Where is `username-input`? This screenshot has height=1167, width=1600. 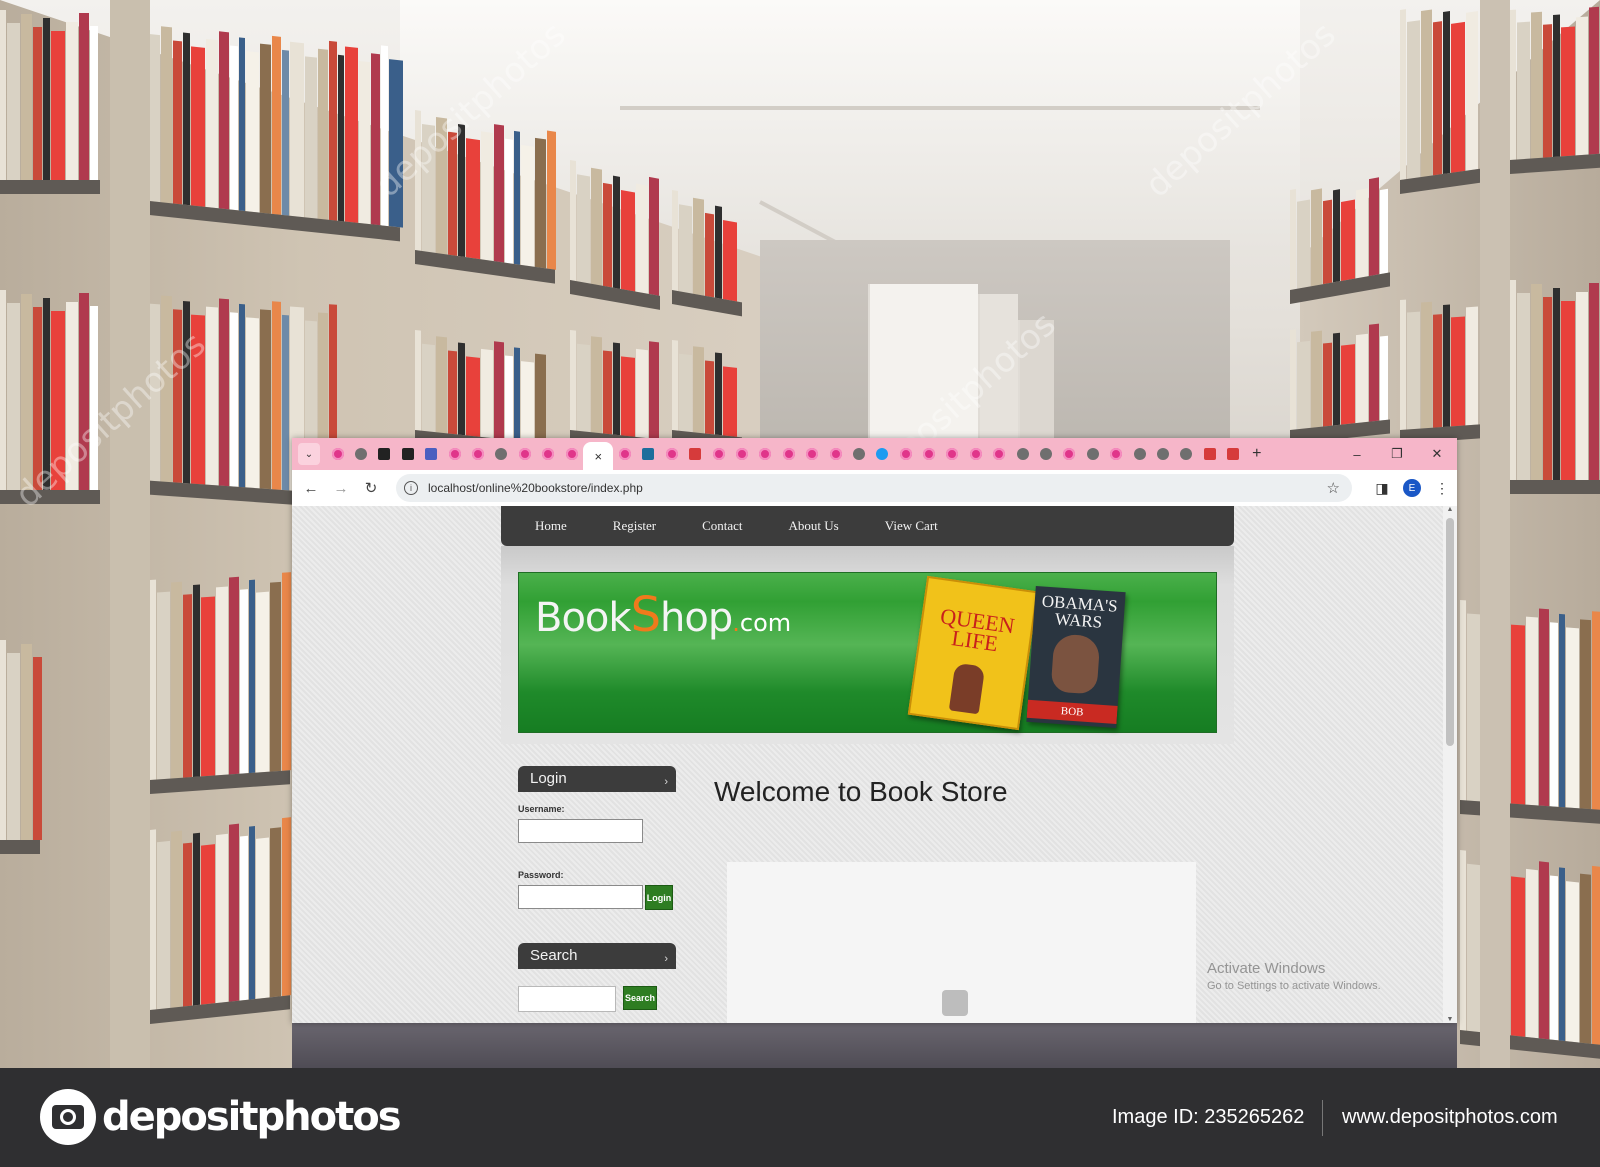
username-input is located at coordinates (580, 831).